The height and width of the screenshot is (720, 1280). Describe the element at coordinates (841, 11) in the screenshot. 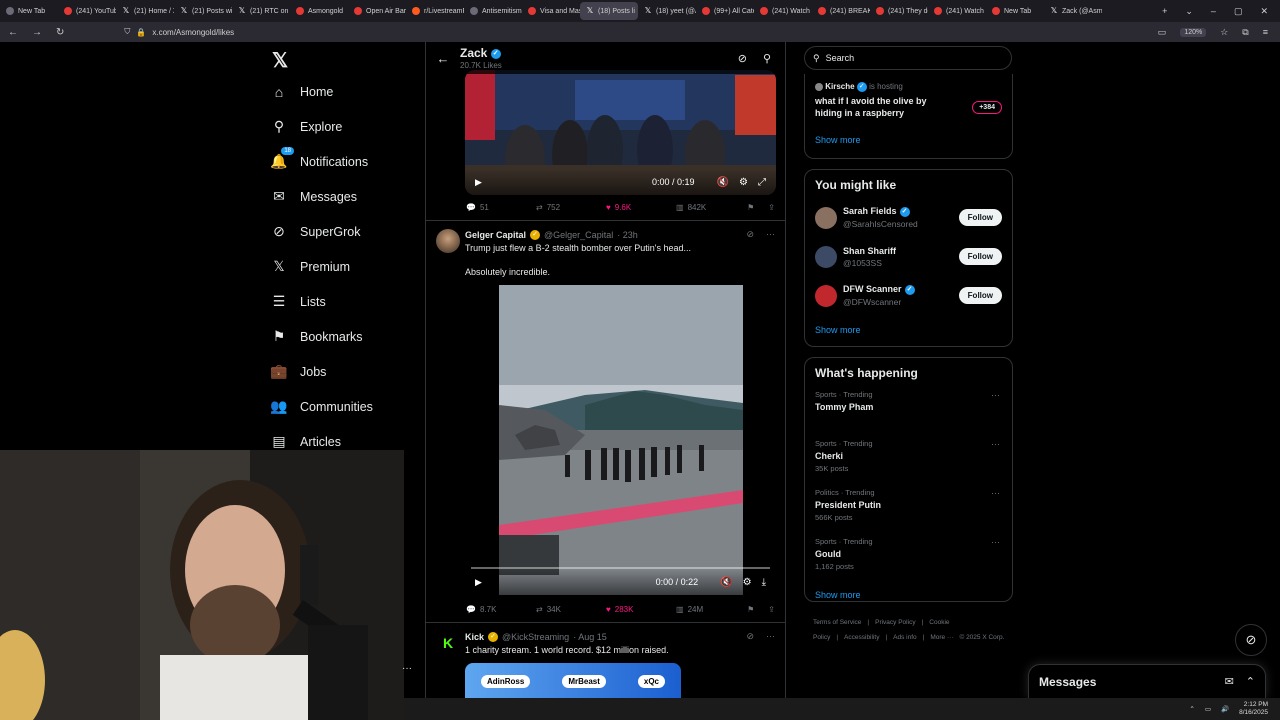

I see `browser-tab: (241) BREAKIN` at that location.